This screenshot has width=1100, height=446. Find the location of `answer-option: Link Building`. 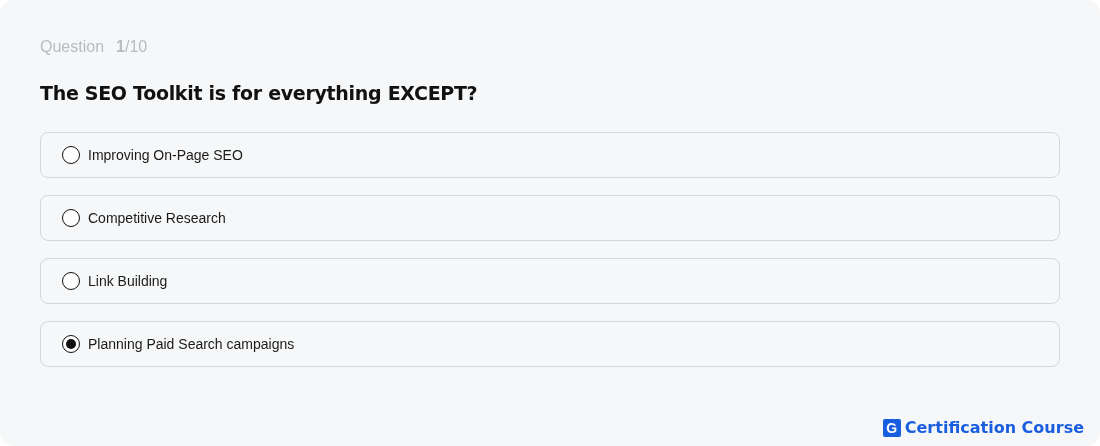

answer-option: Link Building is located at coordinates (550, 281).